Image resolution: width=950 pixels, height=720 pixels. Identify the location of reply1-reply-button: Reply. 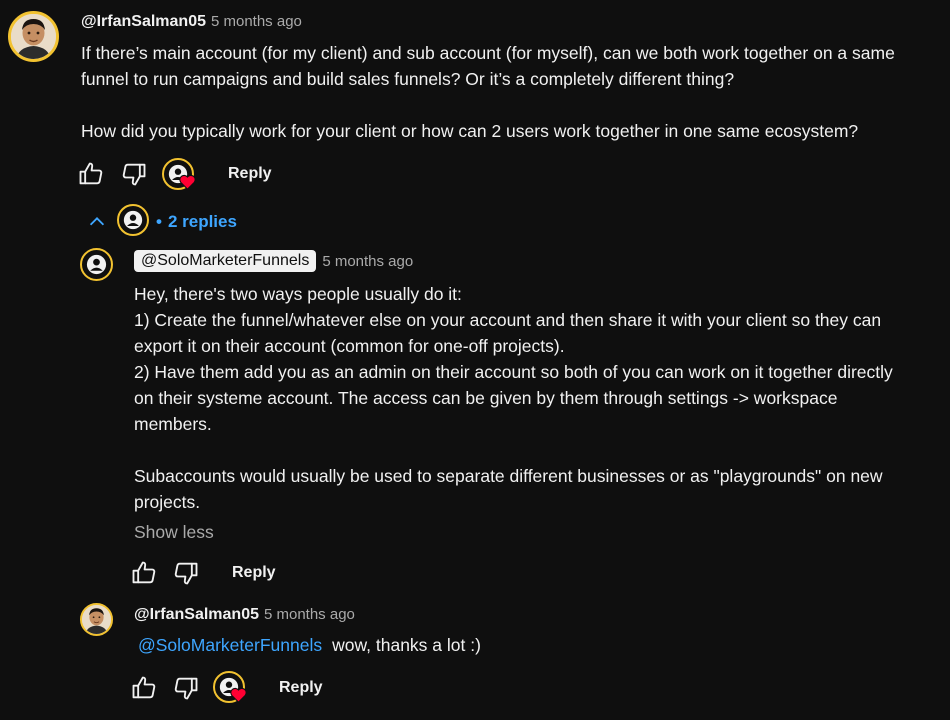
(254, 573).